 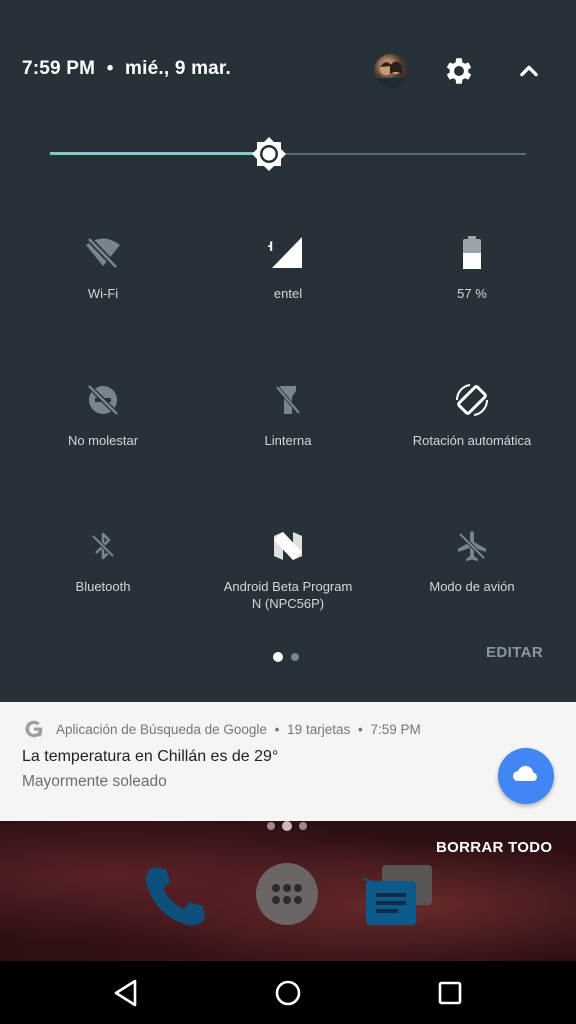 I want to click on home-screen-wallpaper: BORRAR TODO, so click(x=288, y=891).